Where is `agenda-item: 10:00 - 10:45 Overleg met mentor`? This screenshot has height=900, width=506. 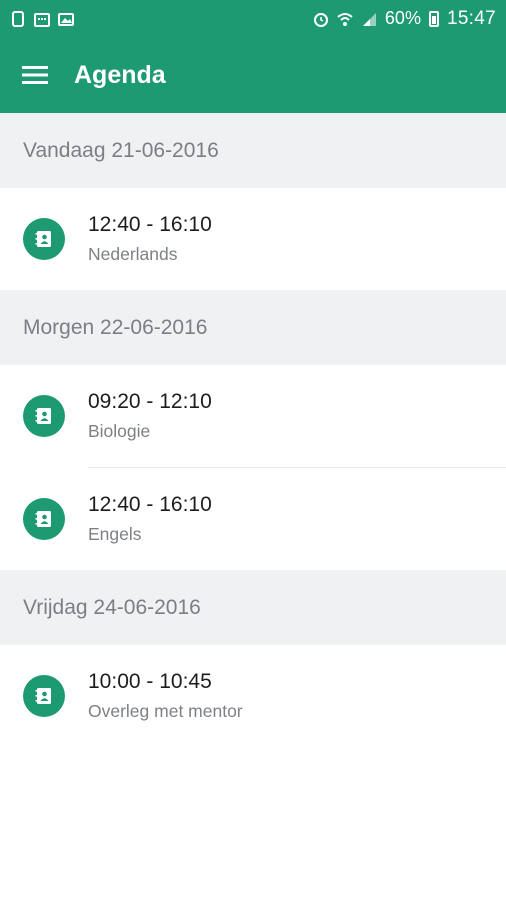
agenda-item: 10:00 - 10:45 Overleg met mentor is located at coordinates (253, 696).